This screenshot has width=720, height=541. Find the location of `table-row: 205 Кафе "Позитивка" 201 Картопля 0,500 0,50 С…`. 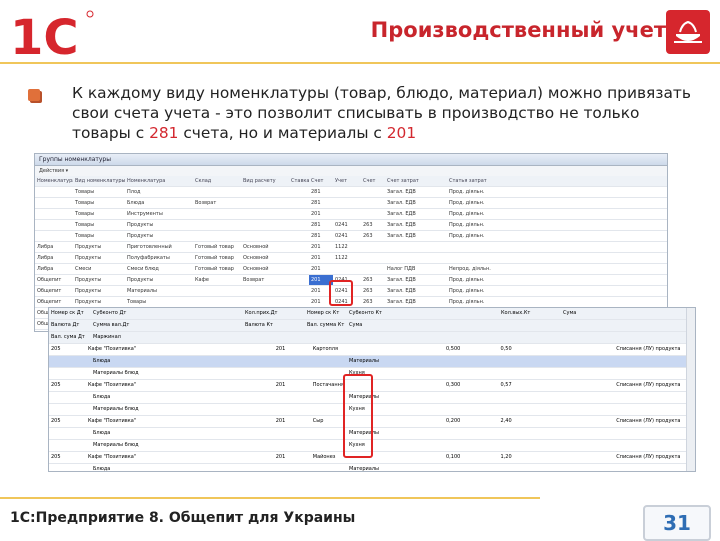

table-row: 205 Кафе "Позитивка" 201 Картопля 0,500 0,50 С… is located at coordinates (372, 350).